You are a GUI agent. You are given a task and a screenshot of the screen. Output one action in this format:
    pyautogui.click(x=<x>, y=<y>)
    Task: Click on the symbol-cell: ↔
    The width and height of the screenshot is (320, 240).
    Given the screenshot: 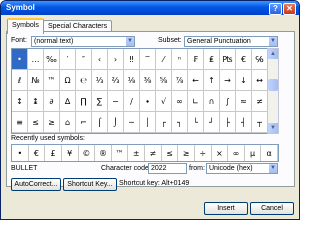 What is the action you would take?
    pyautogui.click(x=260, y=80)
    